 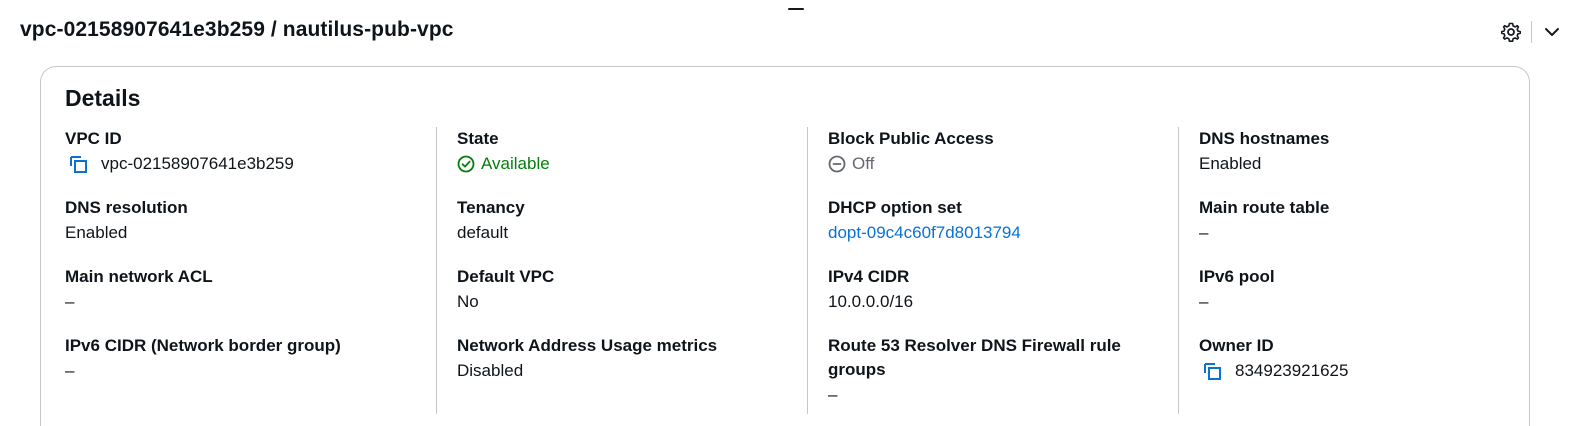 I want to click on owner-id-field: Owner ID 834923921625, so click(x=1348, y=374).